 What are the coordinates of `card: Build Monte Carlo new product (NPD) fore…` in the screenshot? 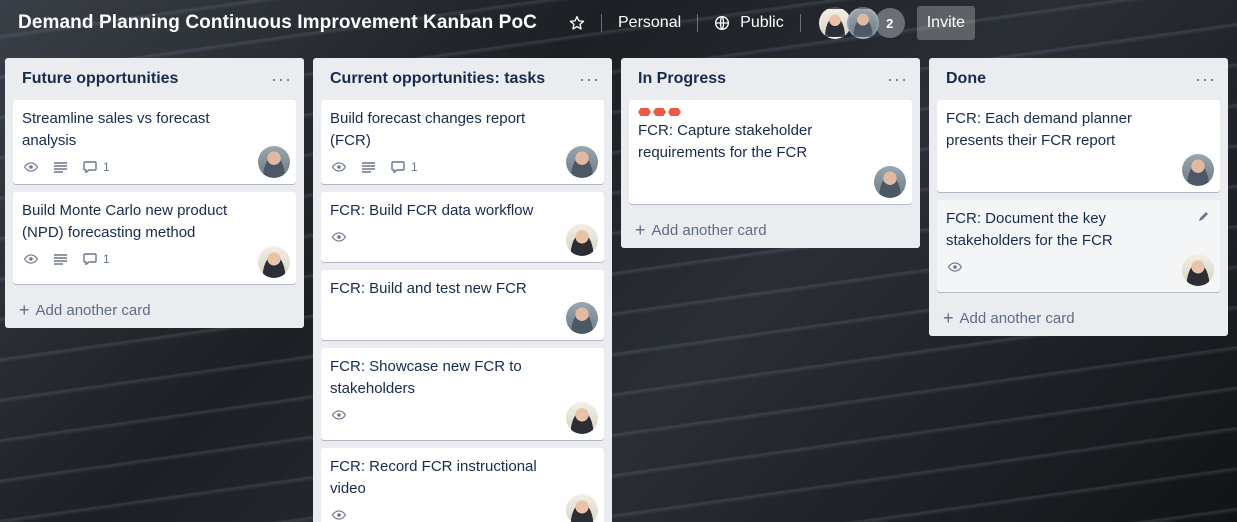 It's located at (154, 238).